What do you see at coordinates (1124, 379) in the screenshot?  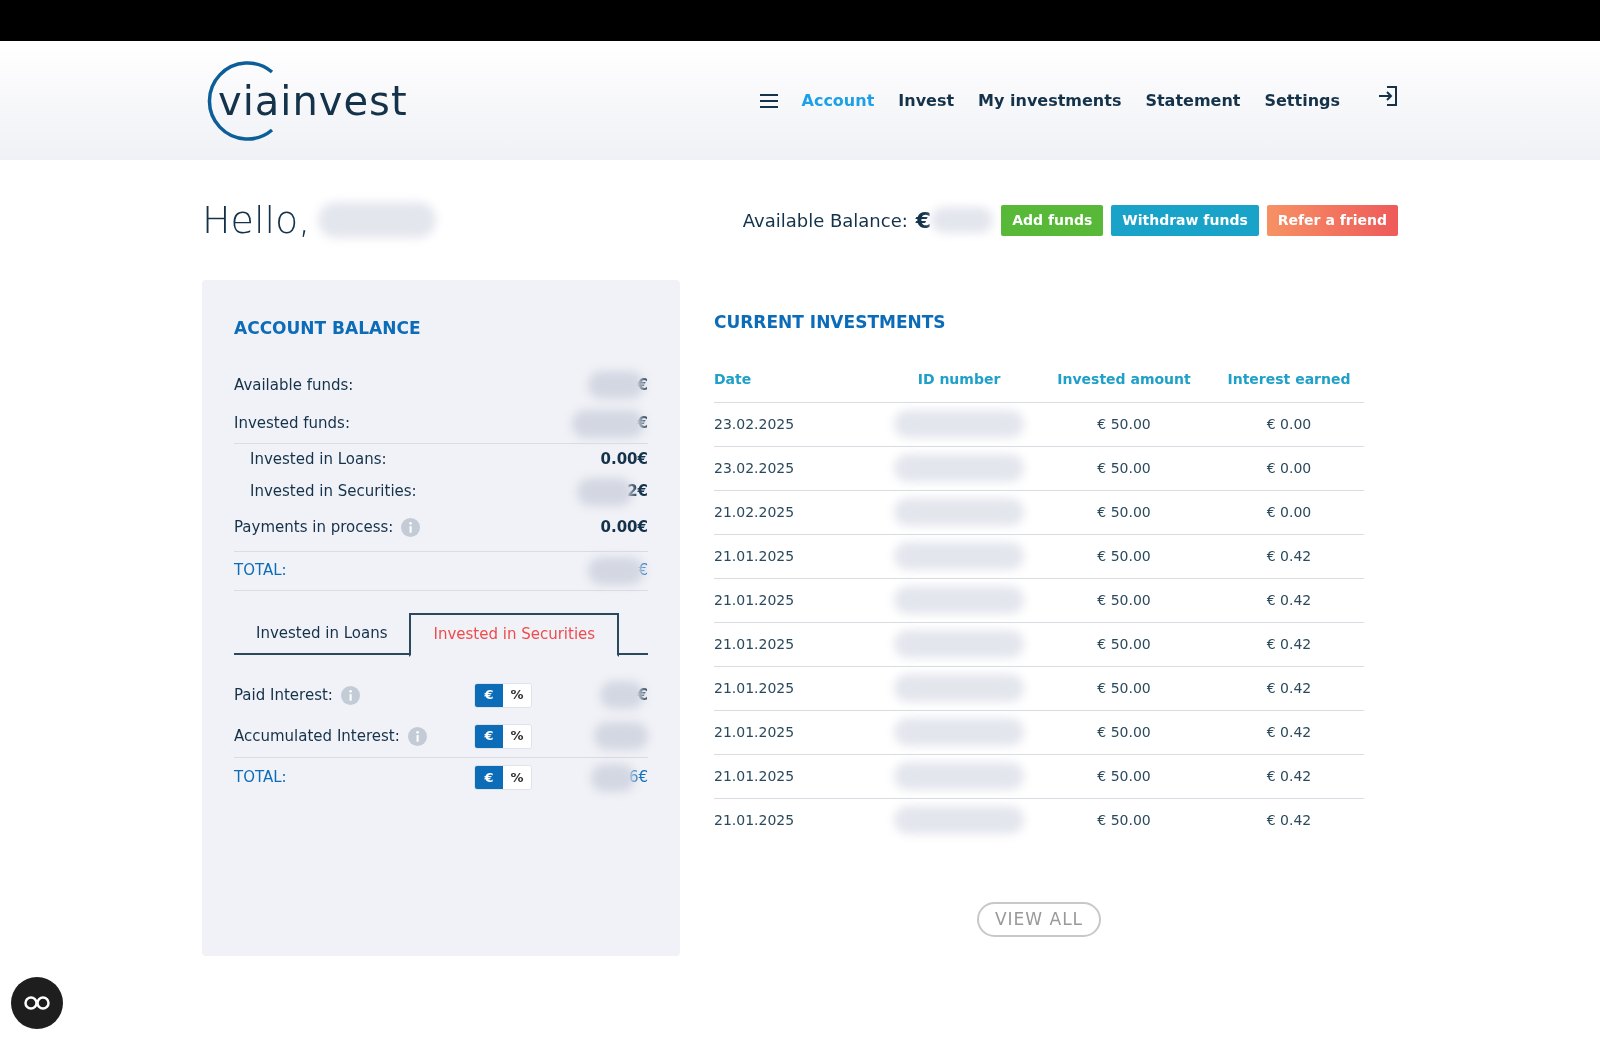 I see `column-header: Invested amount` at bounding box center [1124, 379].